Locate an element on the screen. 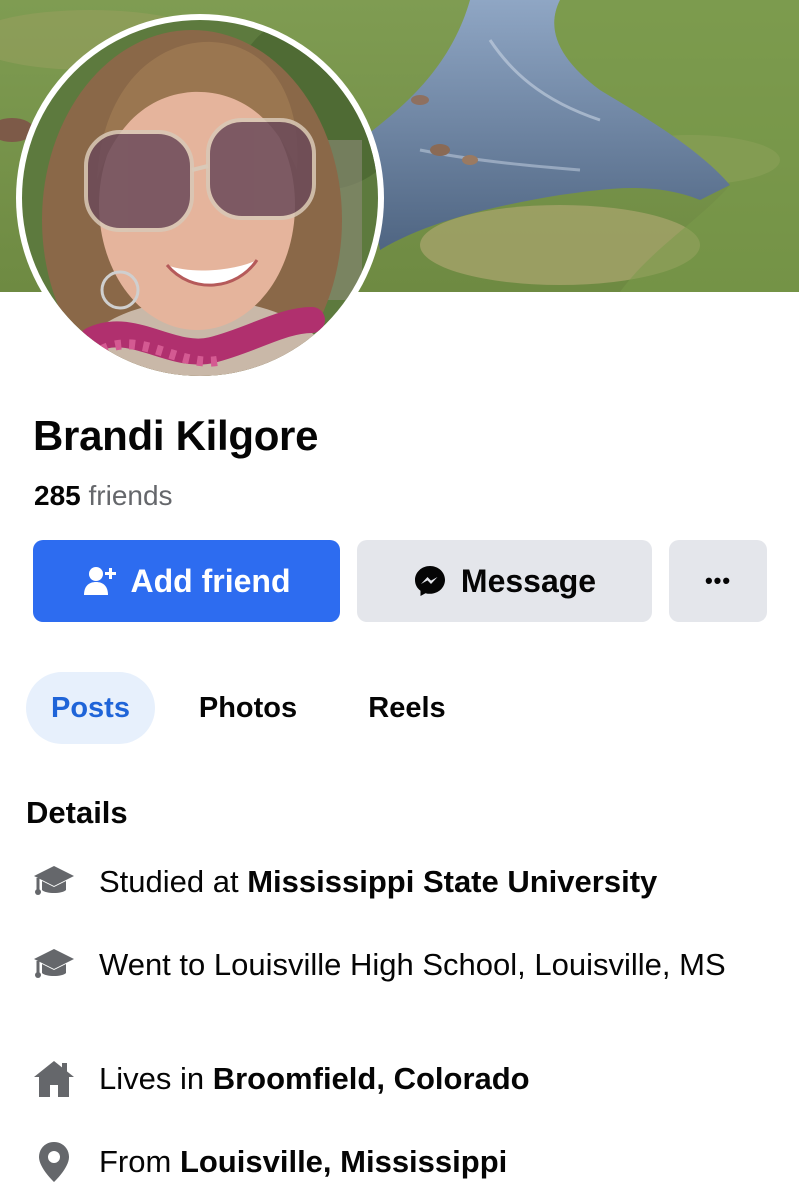 The height and width of the screenshot is (1200, 799). add-friend-button: Add friend is located at coordinates (186, 581).